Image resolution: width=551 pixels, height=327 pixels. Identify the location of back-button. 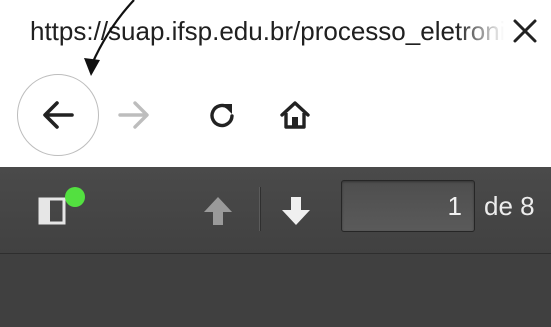
(58, 115).